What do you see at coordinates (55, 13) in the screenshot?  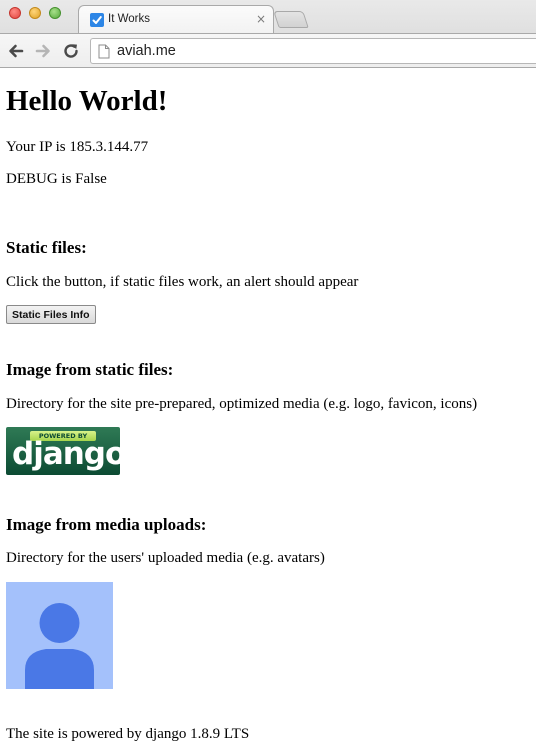 I see `window-maximize-button` at bounding box center [55, 13].